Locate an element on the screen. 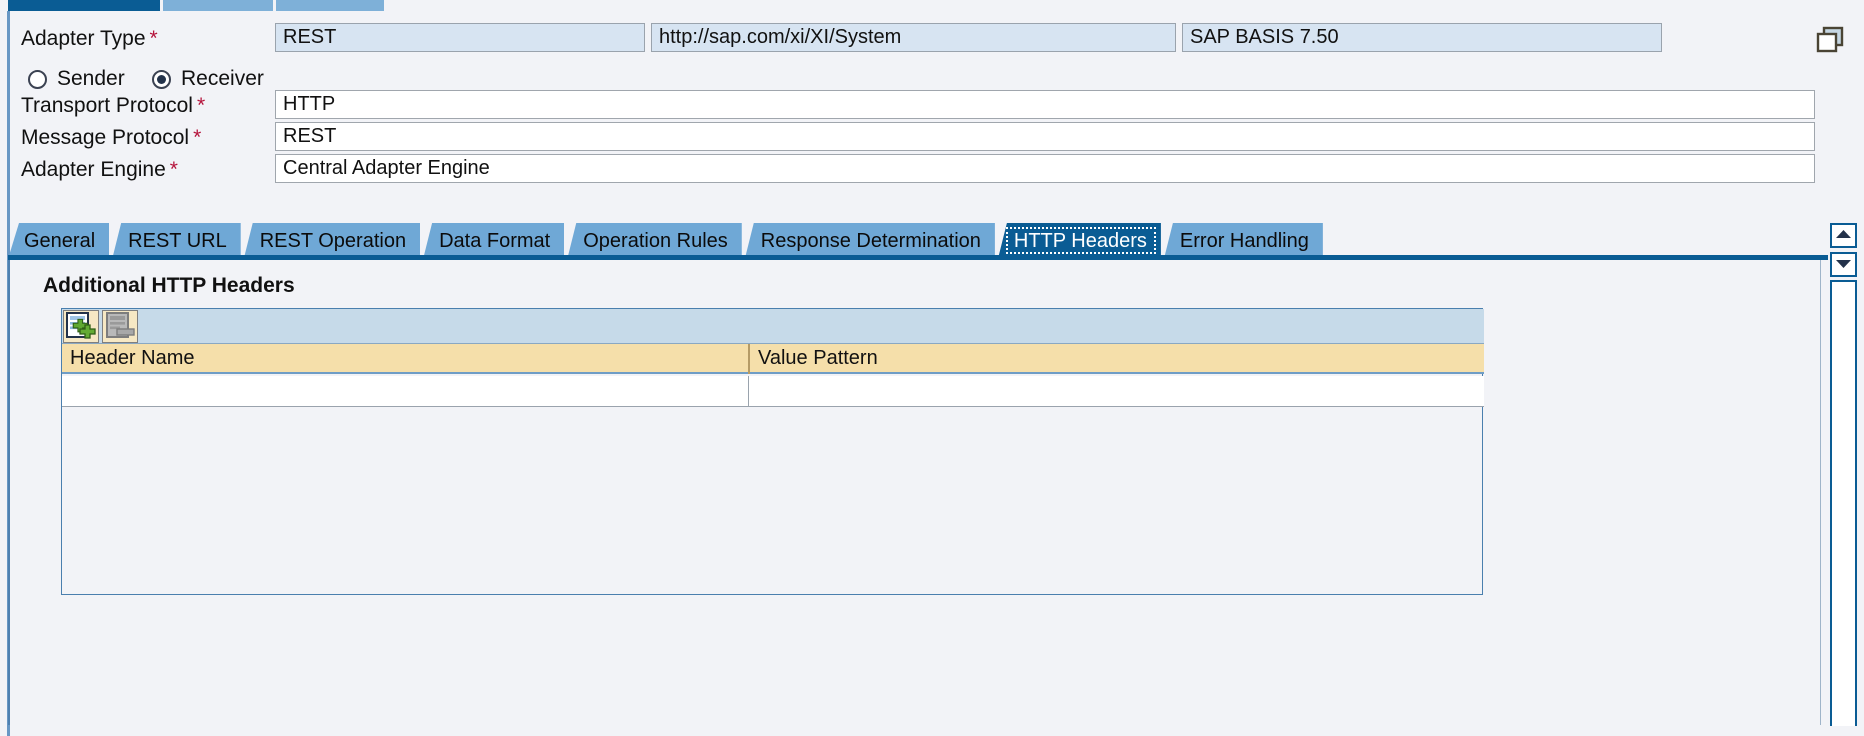 The width and height of the screenshot is (1864, 736). tab-error-handling-label: Error Handling is located at coordinates (1244, 241).